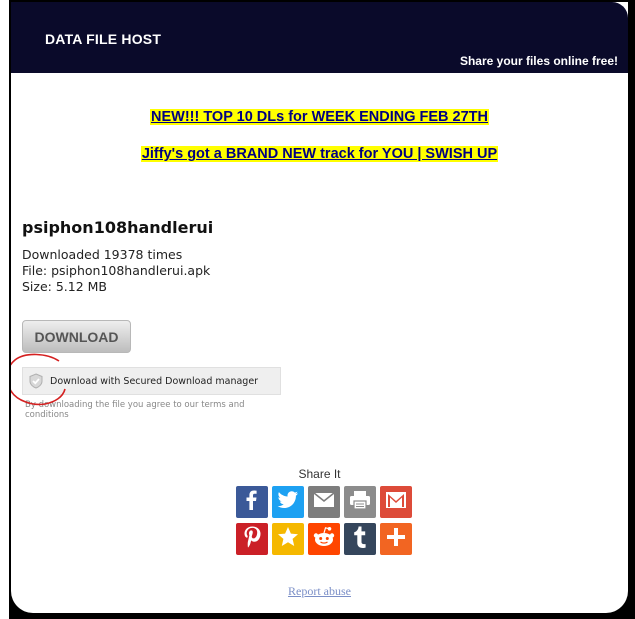  What do you see at coordinates (118, 227) in the screenshot?
I see `file-title: psiphon108handlerui` at bounding box center [118, 227].